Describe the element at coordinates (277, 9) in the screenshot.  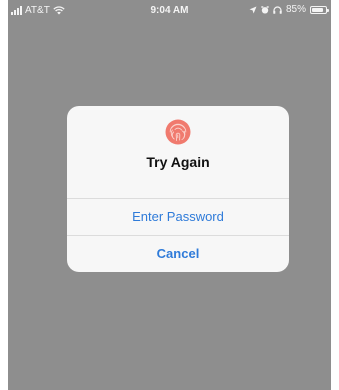
I see `headphones-icon` at that location.